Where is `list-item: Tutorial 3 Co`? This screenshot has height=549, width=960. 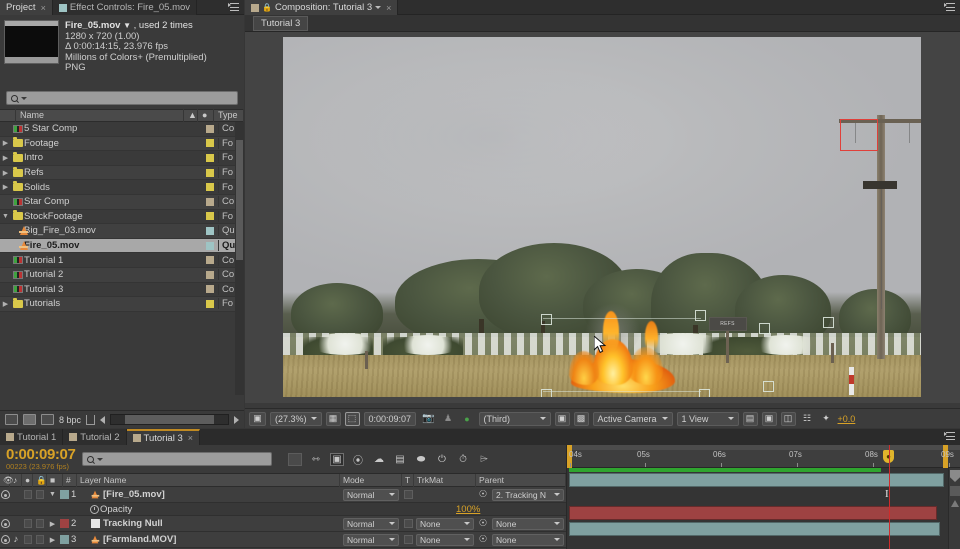 list-item: Tutorial 3 Co is located at coordinates (122, 290).